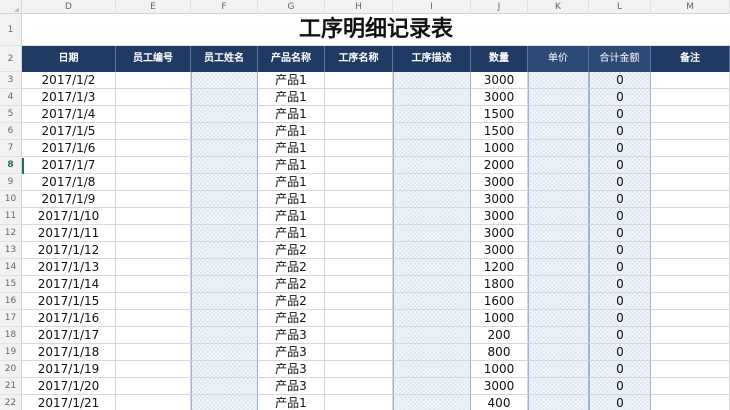 Image resolution: width=730 pixels, height=410 pixels. I want to click on cell-qty: 2000, so click(499, 165).